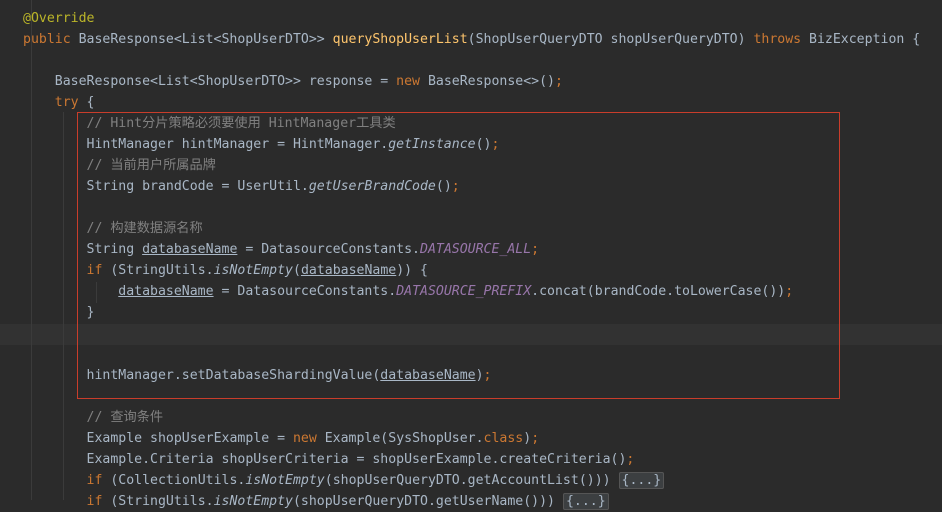  What do you see at coordinates (471, 102) in the screenshot?
I see `code-line: try {` at bounding box center [471, 102].